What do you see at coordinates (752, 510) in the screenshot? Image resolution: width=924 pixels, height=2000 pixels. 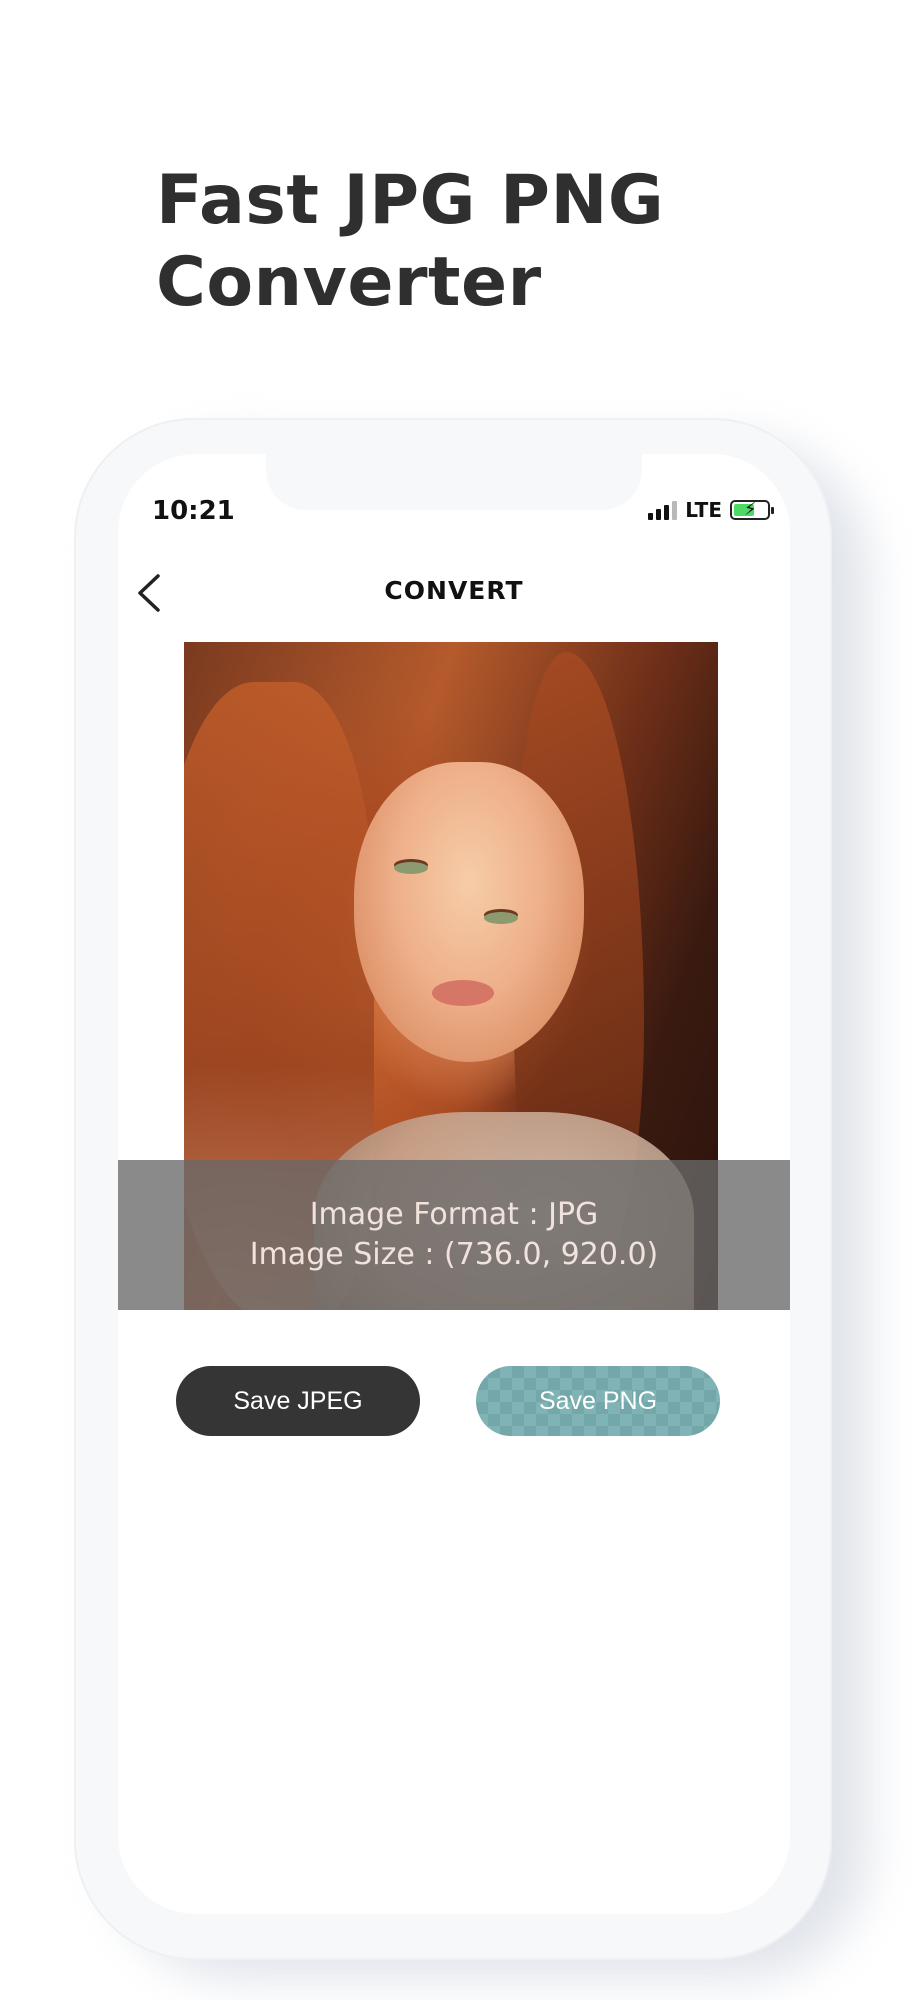 I see `battery-charging-icon: ⚡` at bounding box center [752, 510].